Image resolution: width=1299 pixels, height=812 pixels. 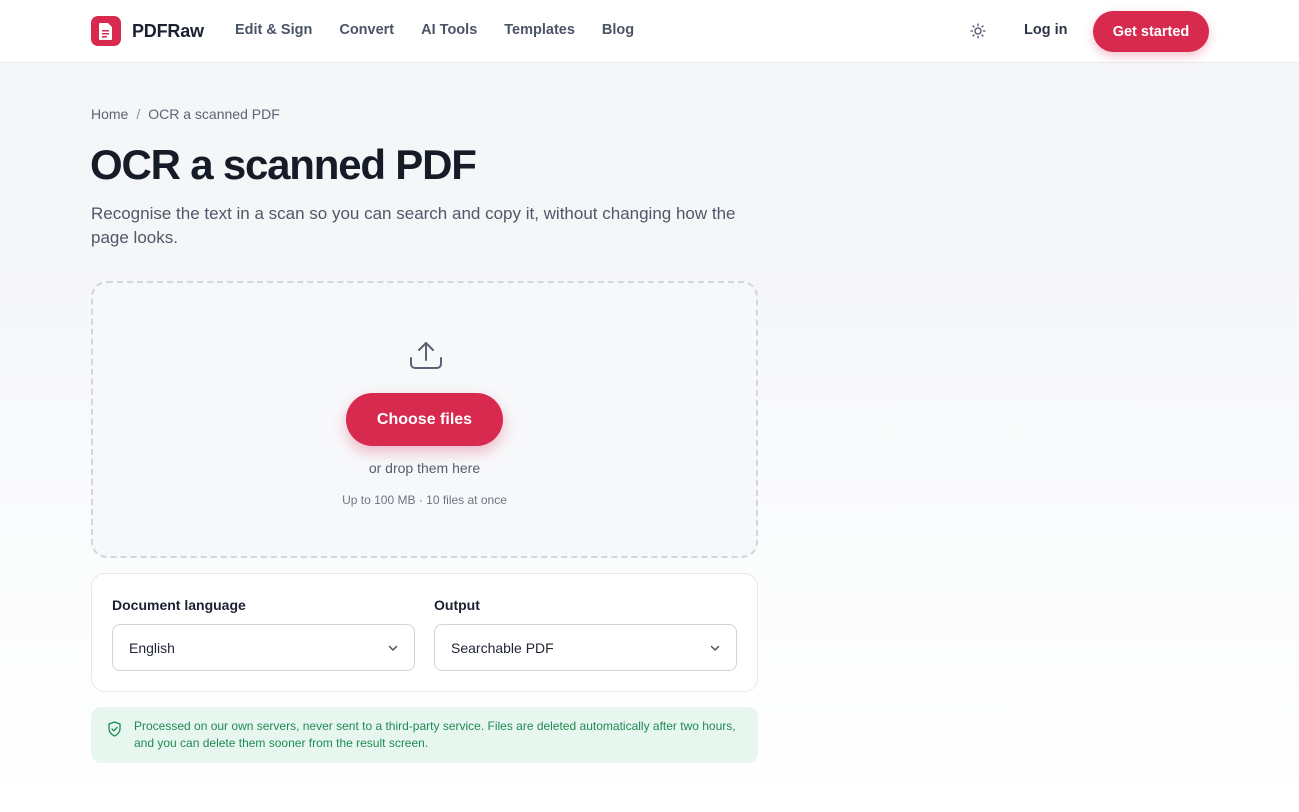 I want to click on sun-icon, so click(x=978, y=31).